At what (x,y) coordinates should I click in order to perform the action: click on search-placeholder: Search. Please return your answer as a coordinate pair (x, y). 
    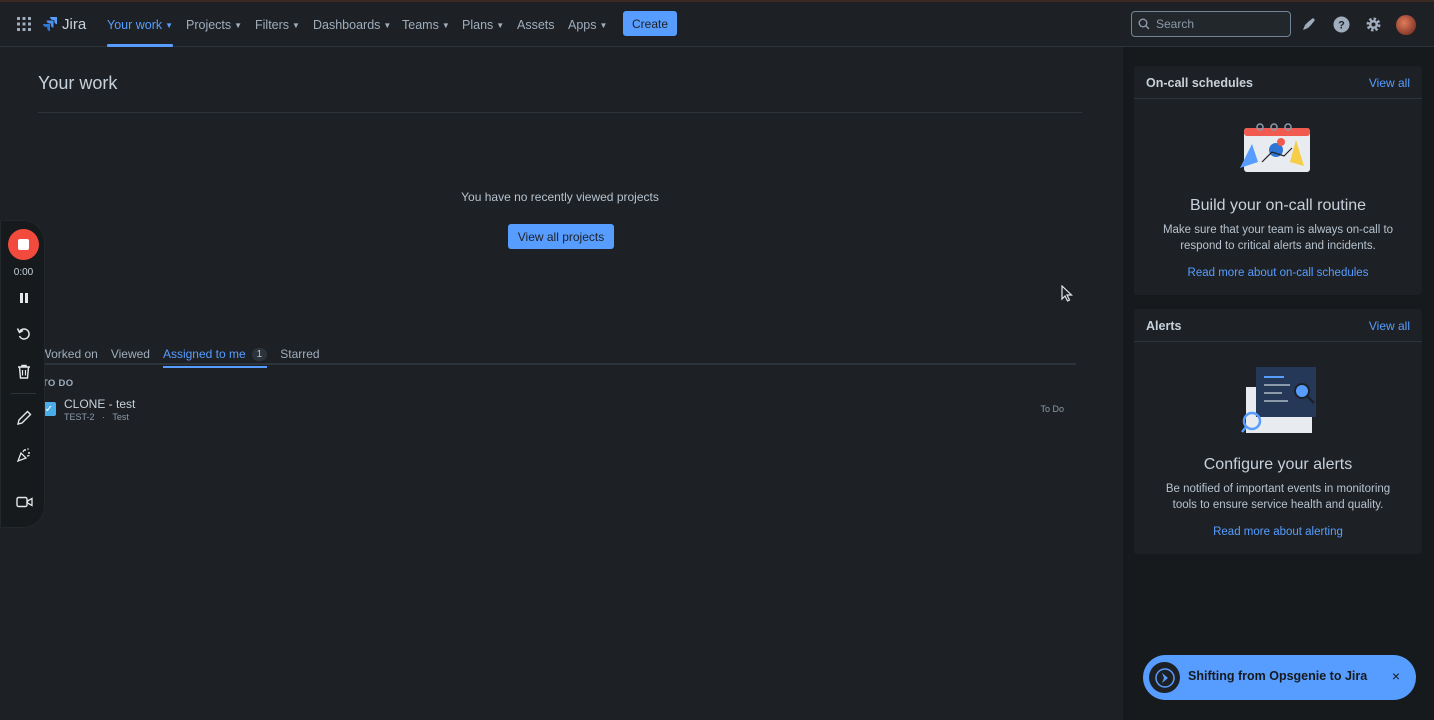
    Looking at the image, I should click on (1175, 24).